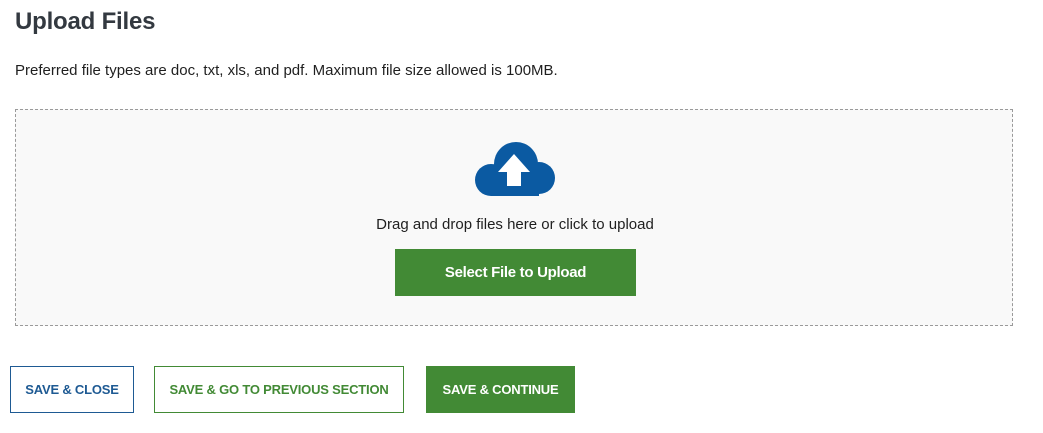  What do you see at coordinates (515, 272) in the screenshot?
I see `select-file-button: Select File to Upload` at bounding box center [515, 272].